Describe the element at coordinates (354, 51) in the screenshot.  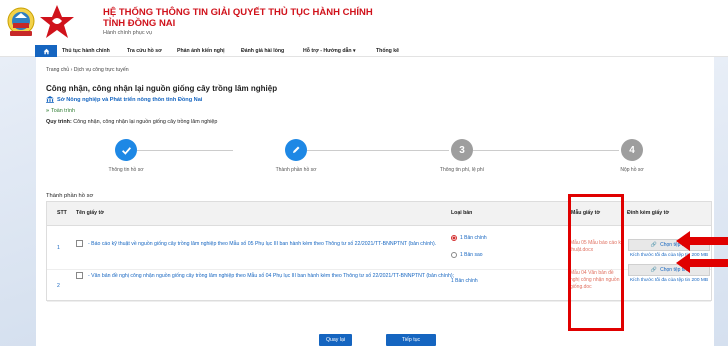
I see `caret-down-icon: ▾` at that location.